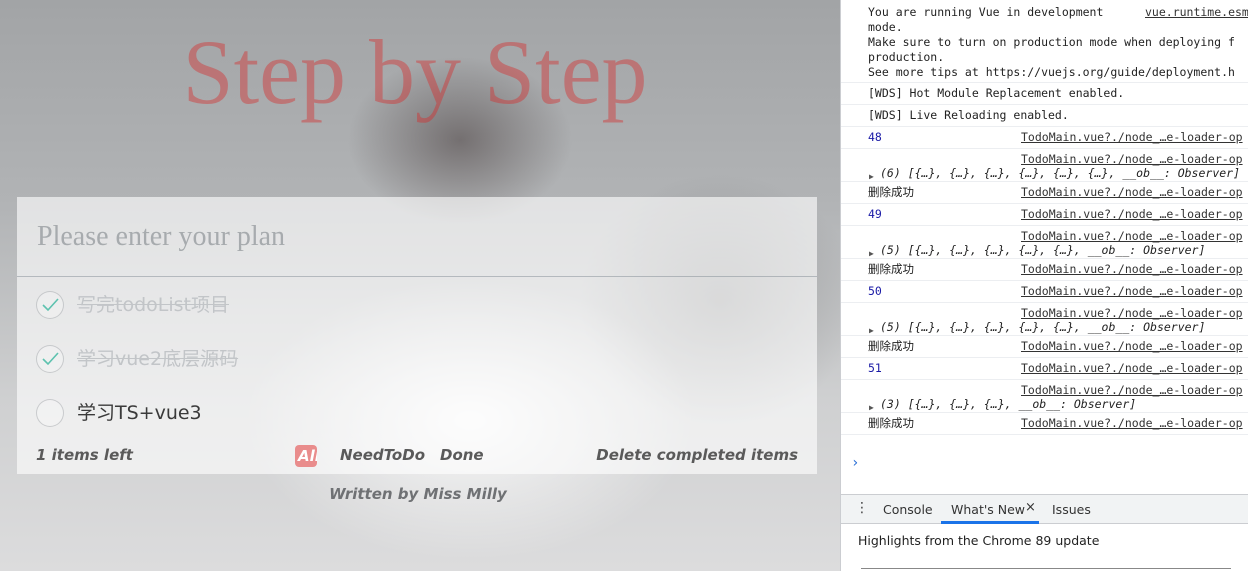  I want to click on log-message: [WDS] Live Reloading enabled., so click(968, 115).